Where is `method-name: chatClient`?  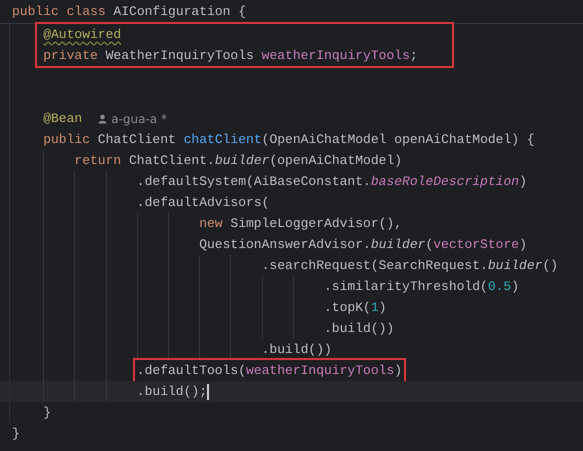
method-name: chatClient is located at coordinates (223, 139).